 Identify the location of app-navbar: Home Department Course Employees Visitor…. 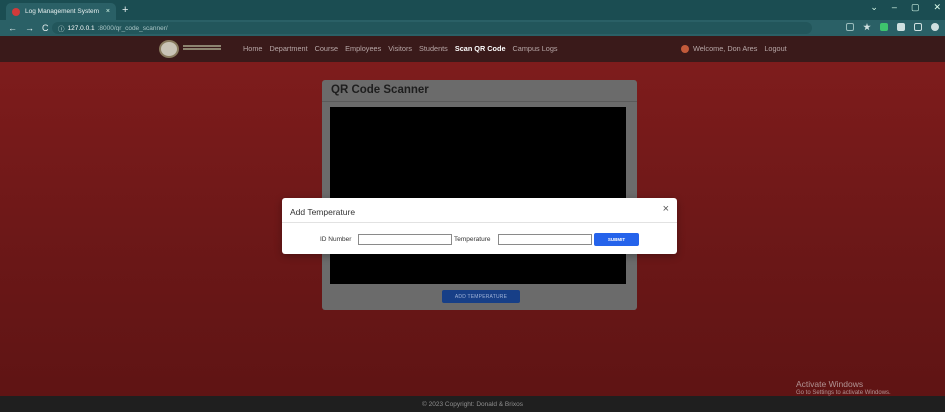
(472, 49).